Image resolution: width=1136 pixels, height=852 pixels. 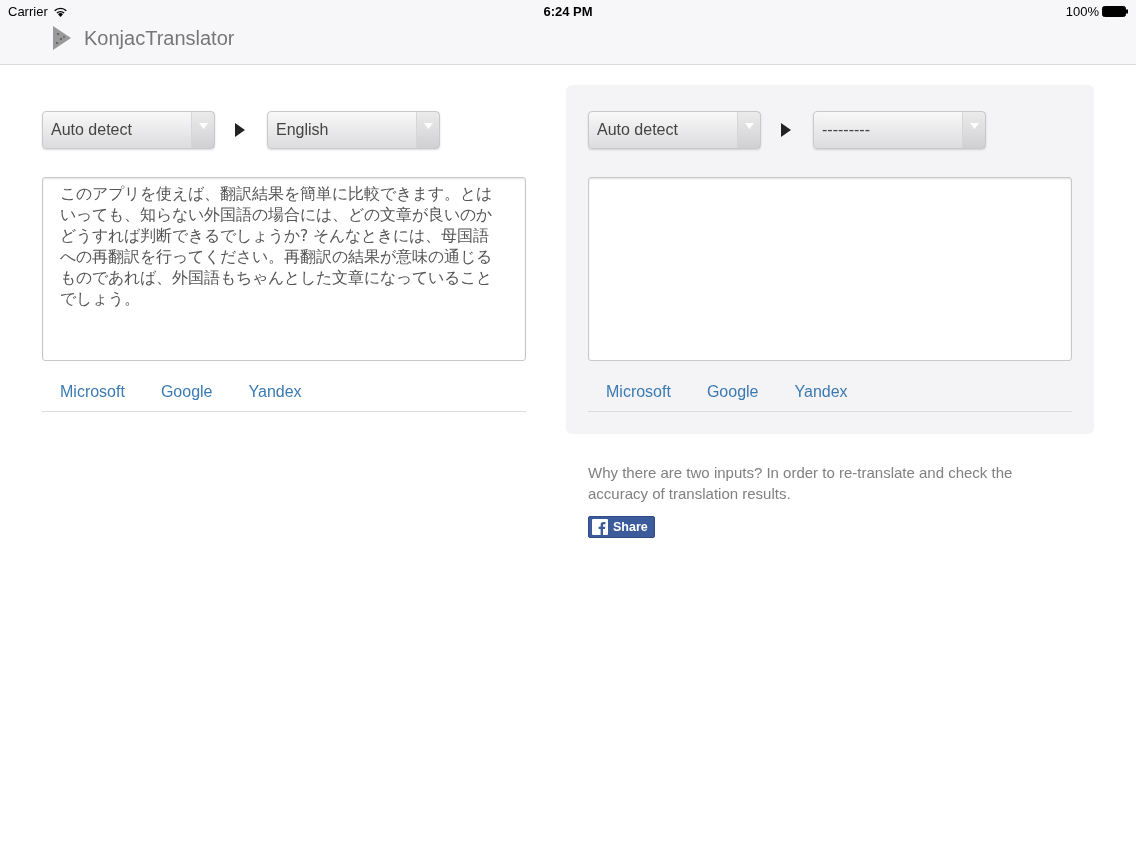 I want to click on share-button: Share, so click(x=621, y=527).